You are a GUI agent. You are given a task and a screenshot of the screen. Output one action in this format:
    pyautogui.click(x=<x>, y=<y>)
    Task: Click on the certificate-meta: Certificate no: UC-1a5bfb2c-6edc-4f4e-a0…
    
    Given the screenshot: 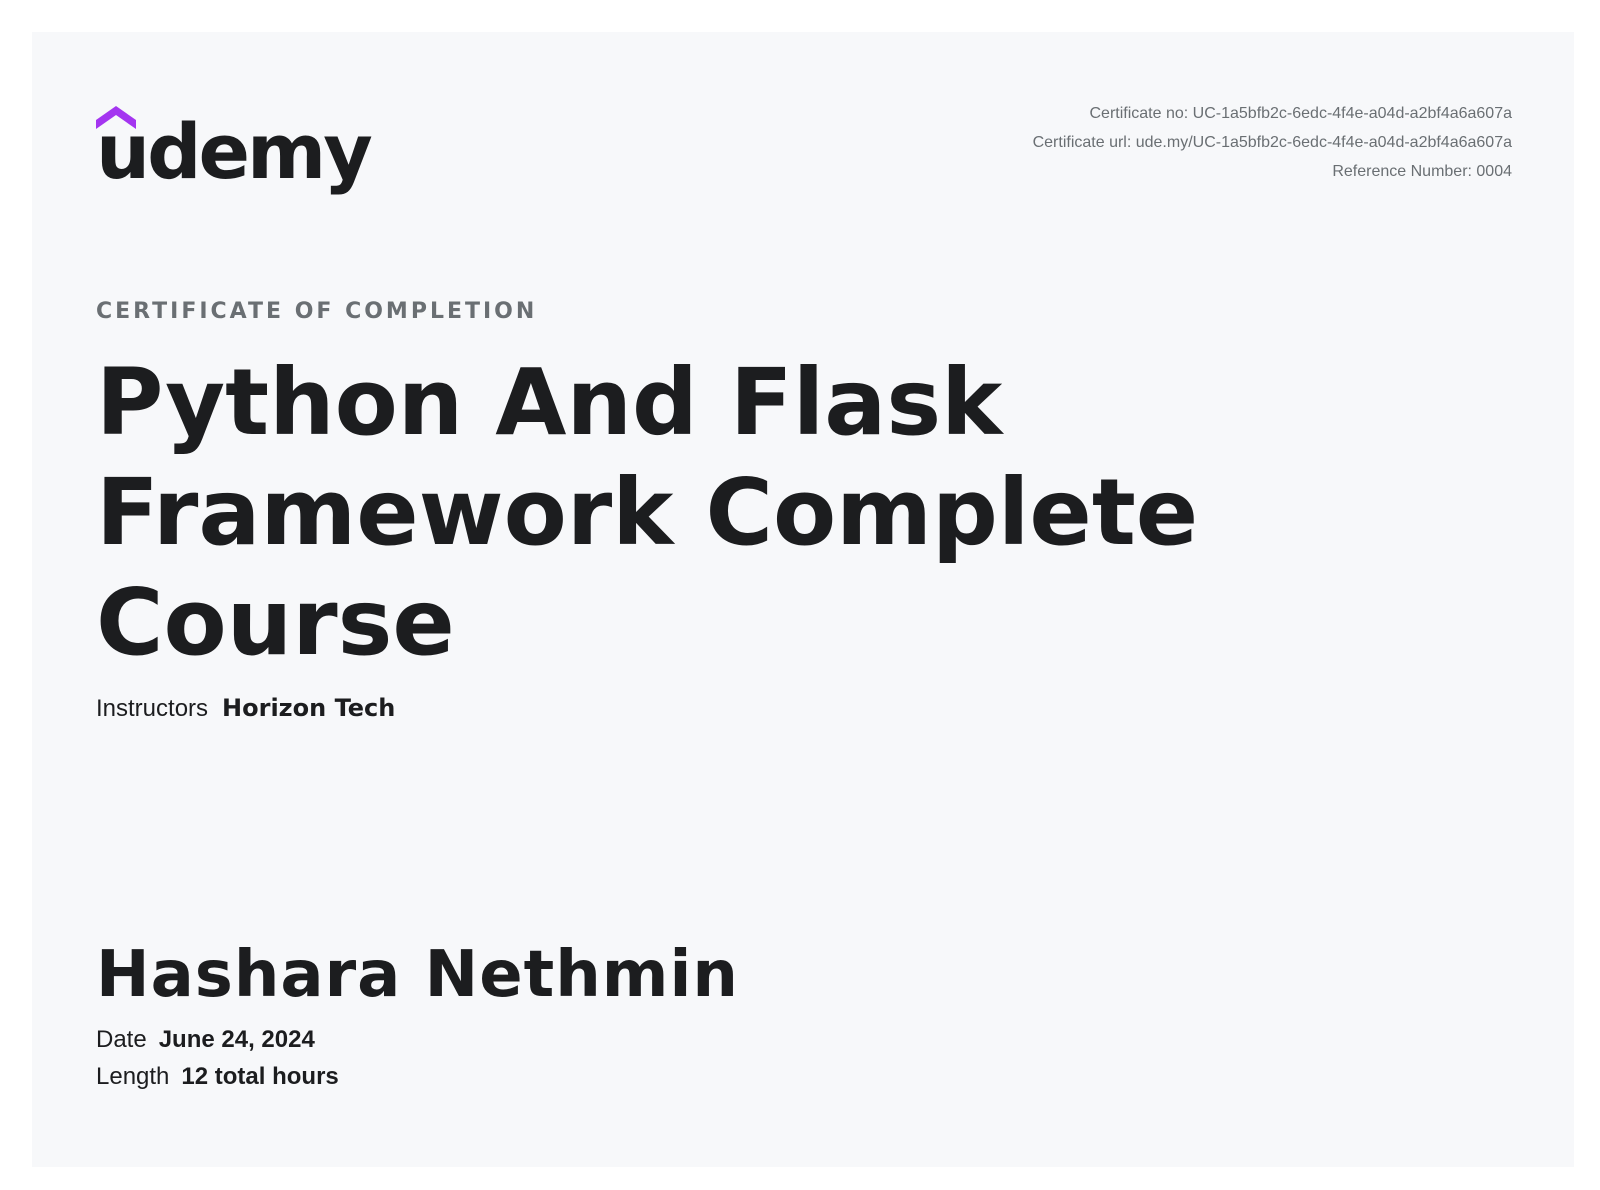 What is the action you would take?
    pyautogui.click(x=1272, y=142)
    